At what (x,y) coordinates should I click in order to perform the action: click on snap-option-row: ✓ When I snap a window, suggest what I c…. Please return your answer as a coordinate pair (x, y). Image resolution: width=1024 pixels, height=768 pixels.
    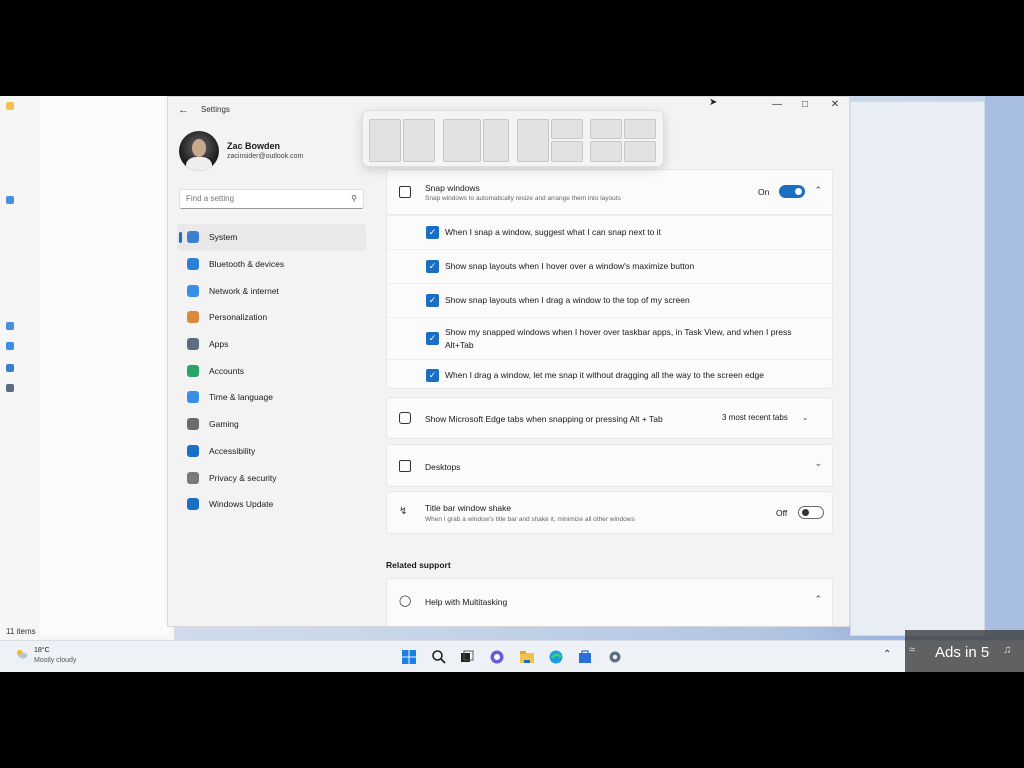
    Looking at the image, I should click on (609, 232).